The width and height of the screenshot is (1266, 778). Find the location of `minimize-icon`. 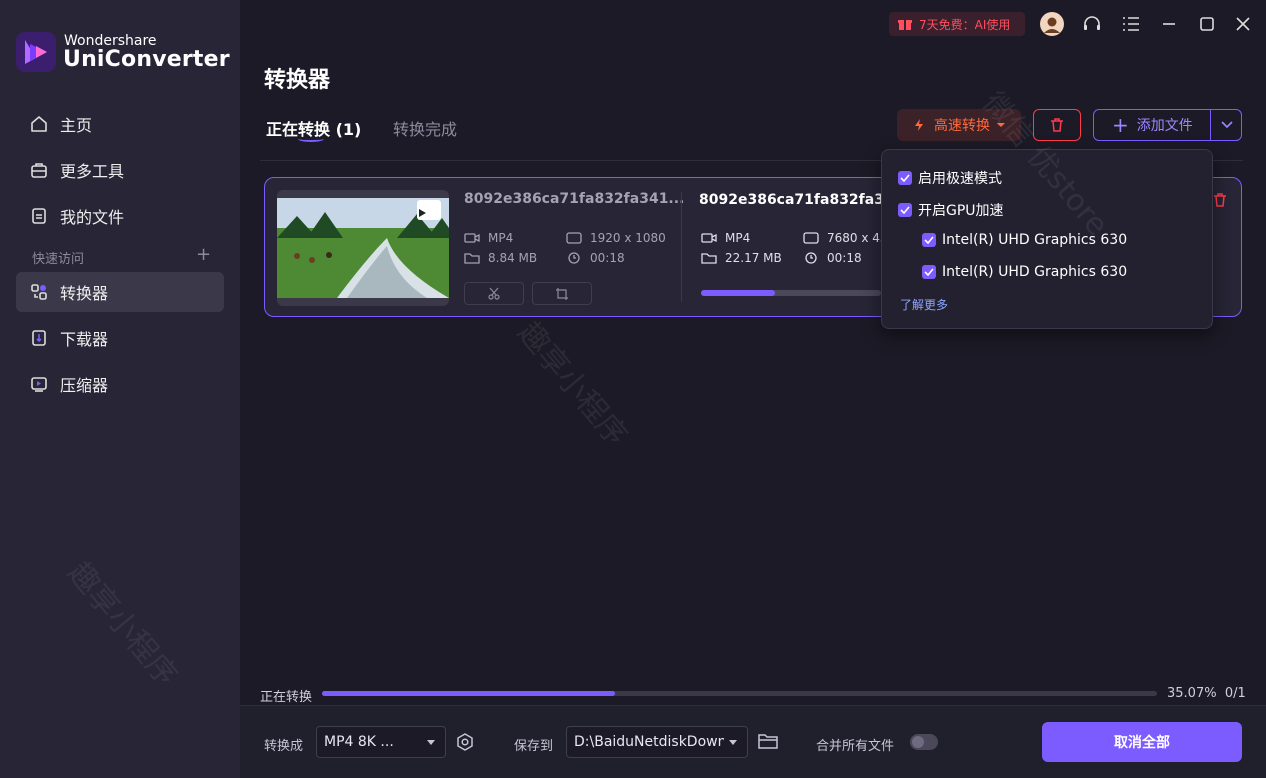

minimize-icon is located at coordinates (1169, 24).